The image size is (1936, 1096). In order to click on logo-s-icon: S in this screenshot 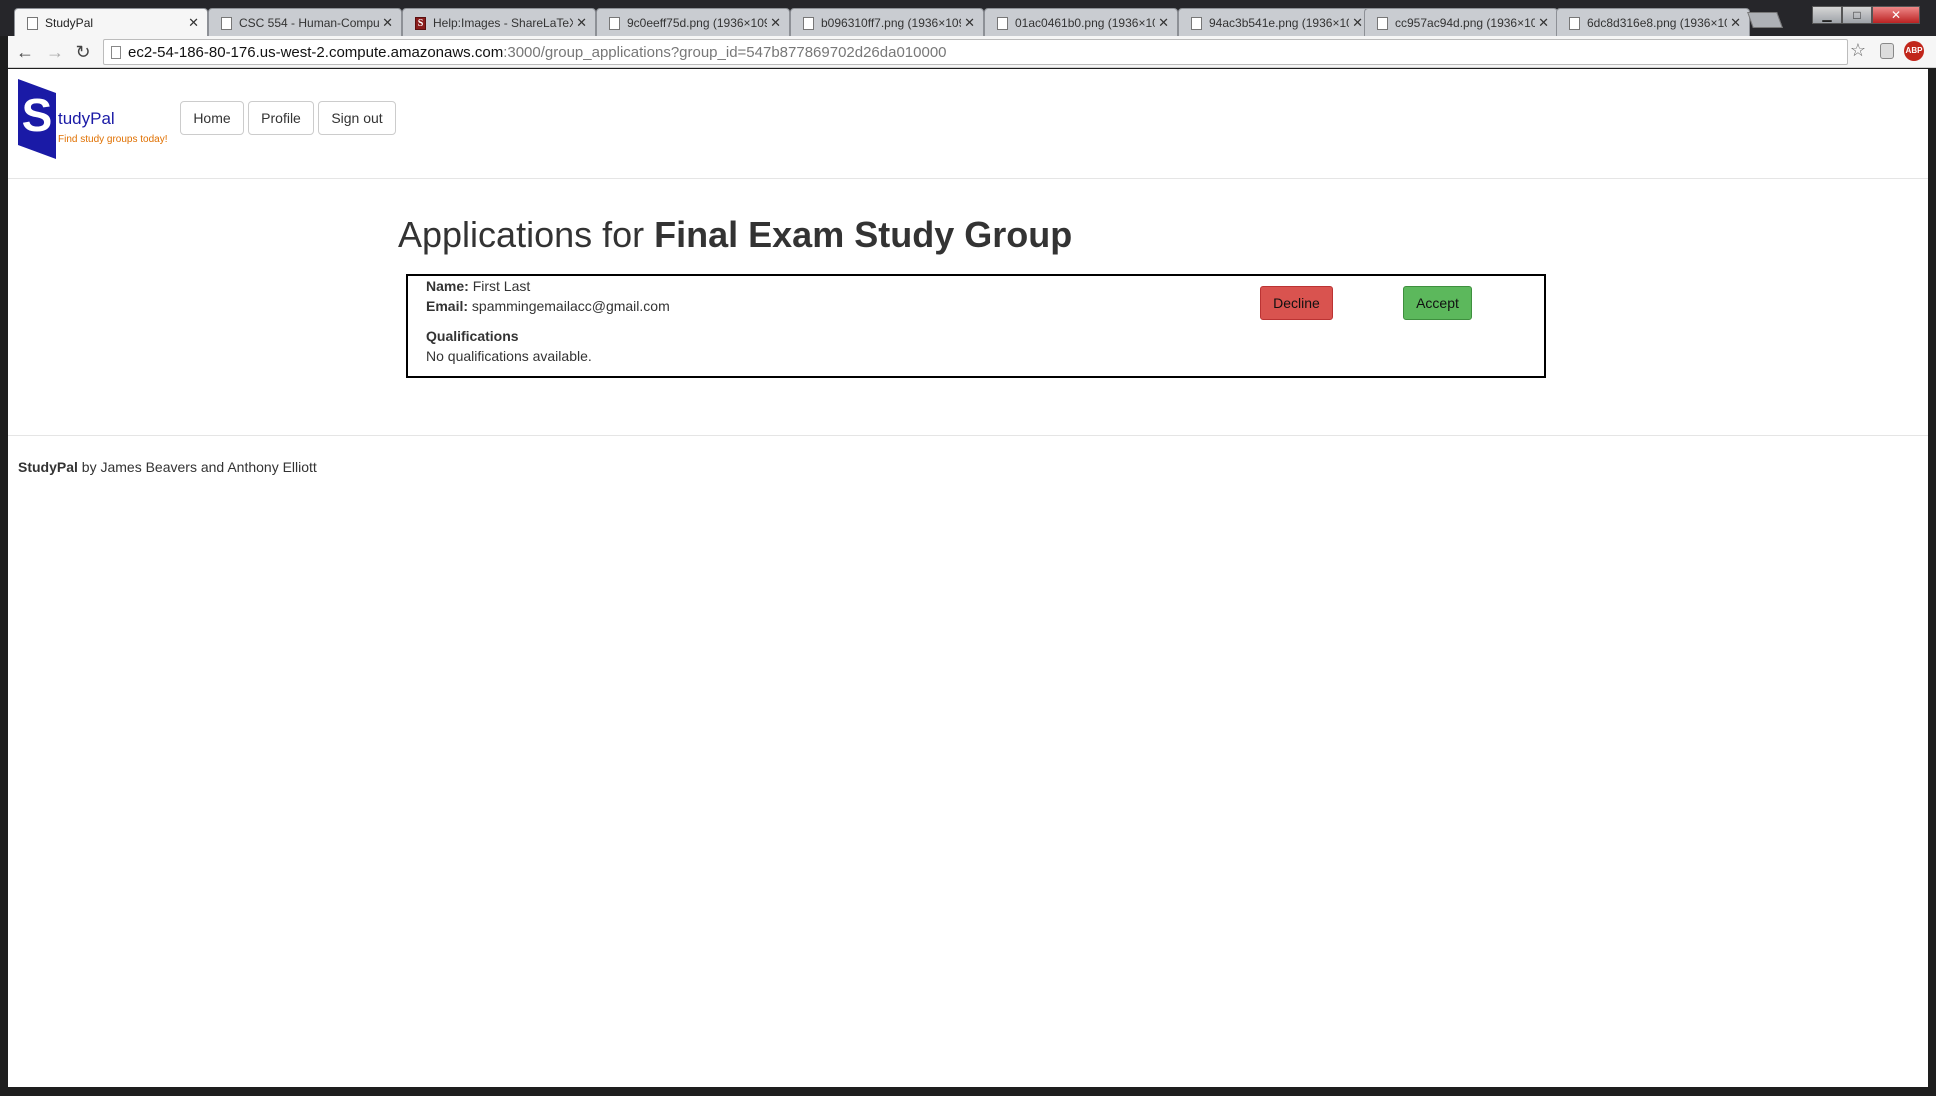, I will do `click(37, 119)`.